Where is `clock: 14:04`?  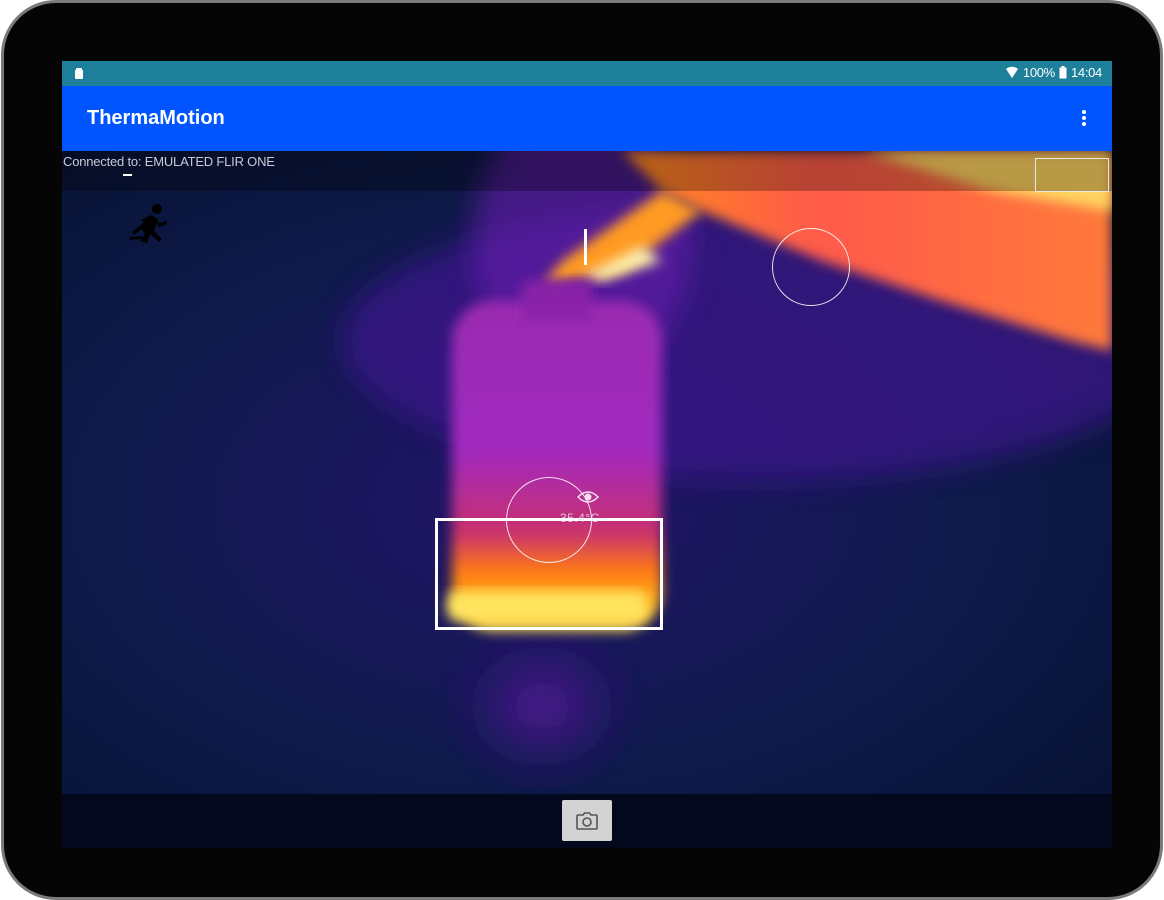 clock: 14:04 is located at coordinates (1086, 72).